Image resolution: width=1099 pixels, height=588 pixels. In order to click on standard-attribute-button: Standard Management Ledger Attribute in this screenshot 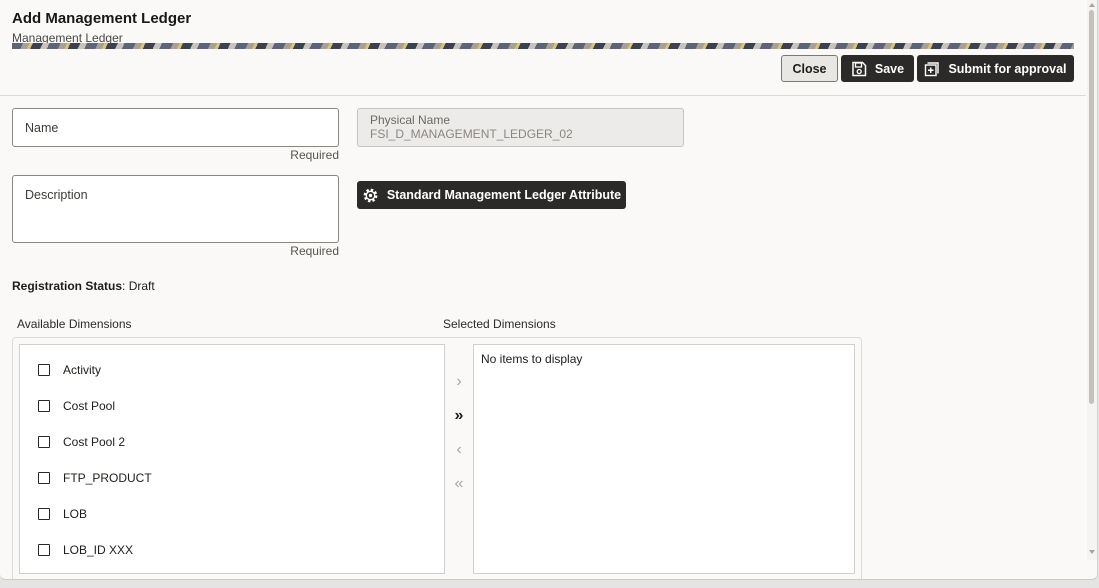, I will do `click(491, 195)`.